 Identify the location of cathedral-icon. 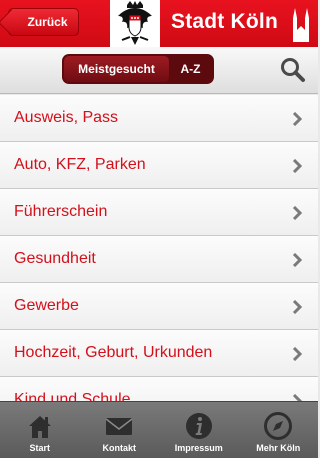
(301, 25).